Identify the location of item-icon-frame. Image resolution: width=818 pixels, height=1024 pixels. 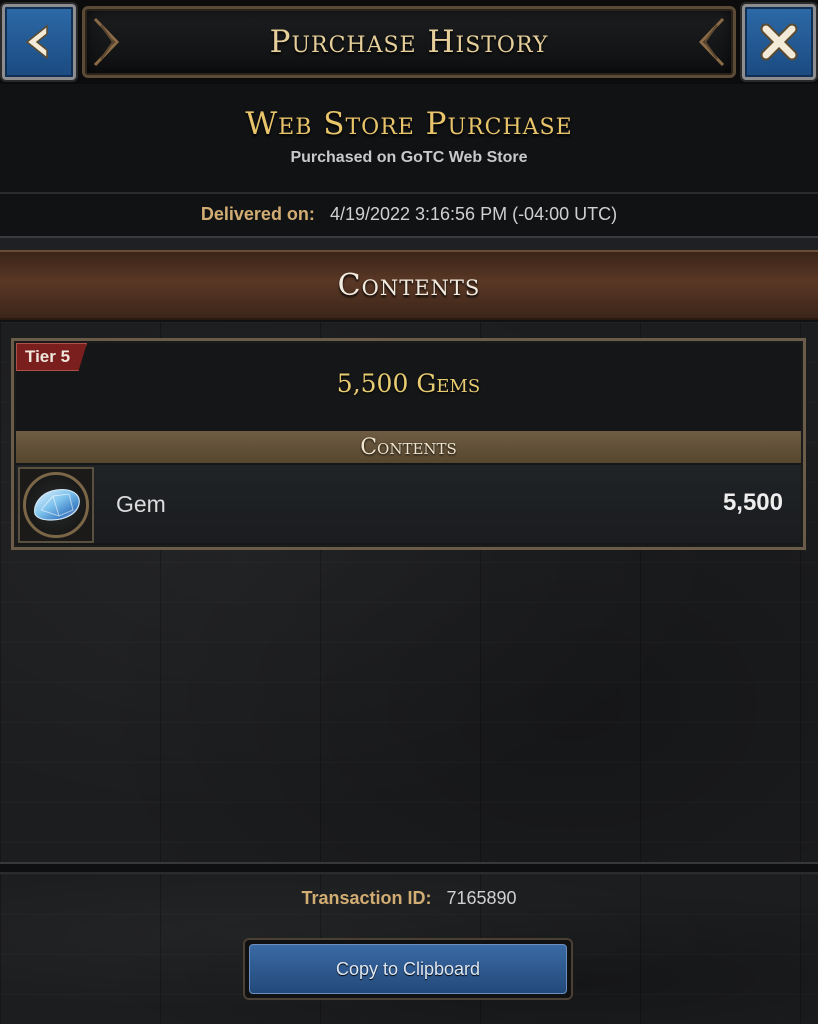
(56, 505).